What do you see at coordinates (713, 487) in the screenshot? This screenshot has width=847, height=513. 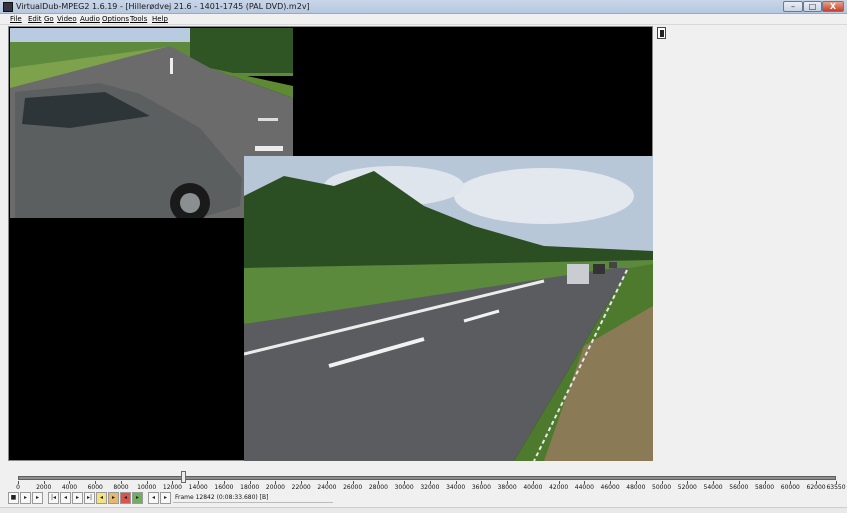 I see `timeline-tick-label: 54000` at bounding box center [713, 487].